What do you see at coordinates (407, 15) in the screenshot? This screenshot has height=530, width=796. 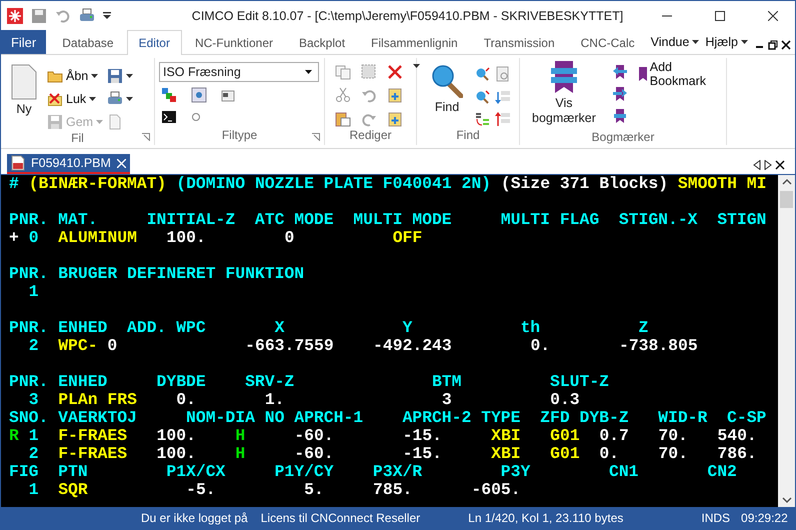 I see `window-title: CIMCO Edit 8.10.07 - [C:\temp\Jeremy\F059410.PBM - SKRIVEBESKYTTET]` at bounding box center [407, 15].